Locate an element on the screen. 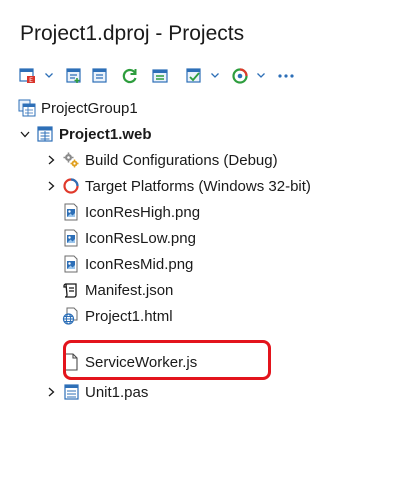 The height and width of the screenshot is (484, 405). run-target-button is located at coordinates (240, 76).